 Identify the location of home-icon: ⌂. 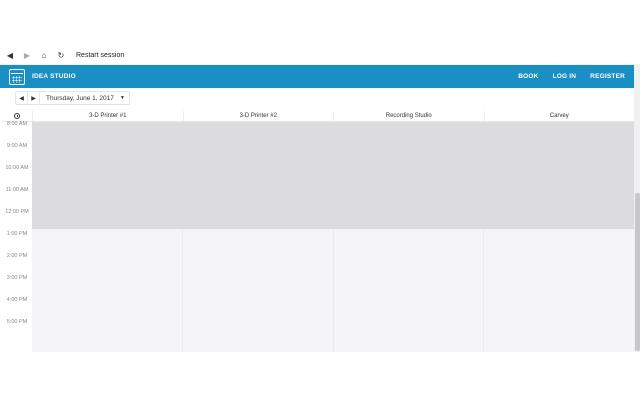
(44, 56).